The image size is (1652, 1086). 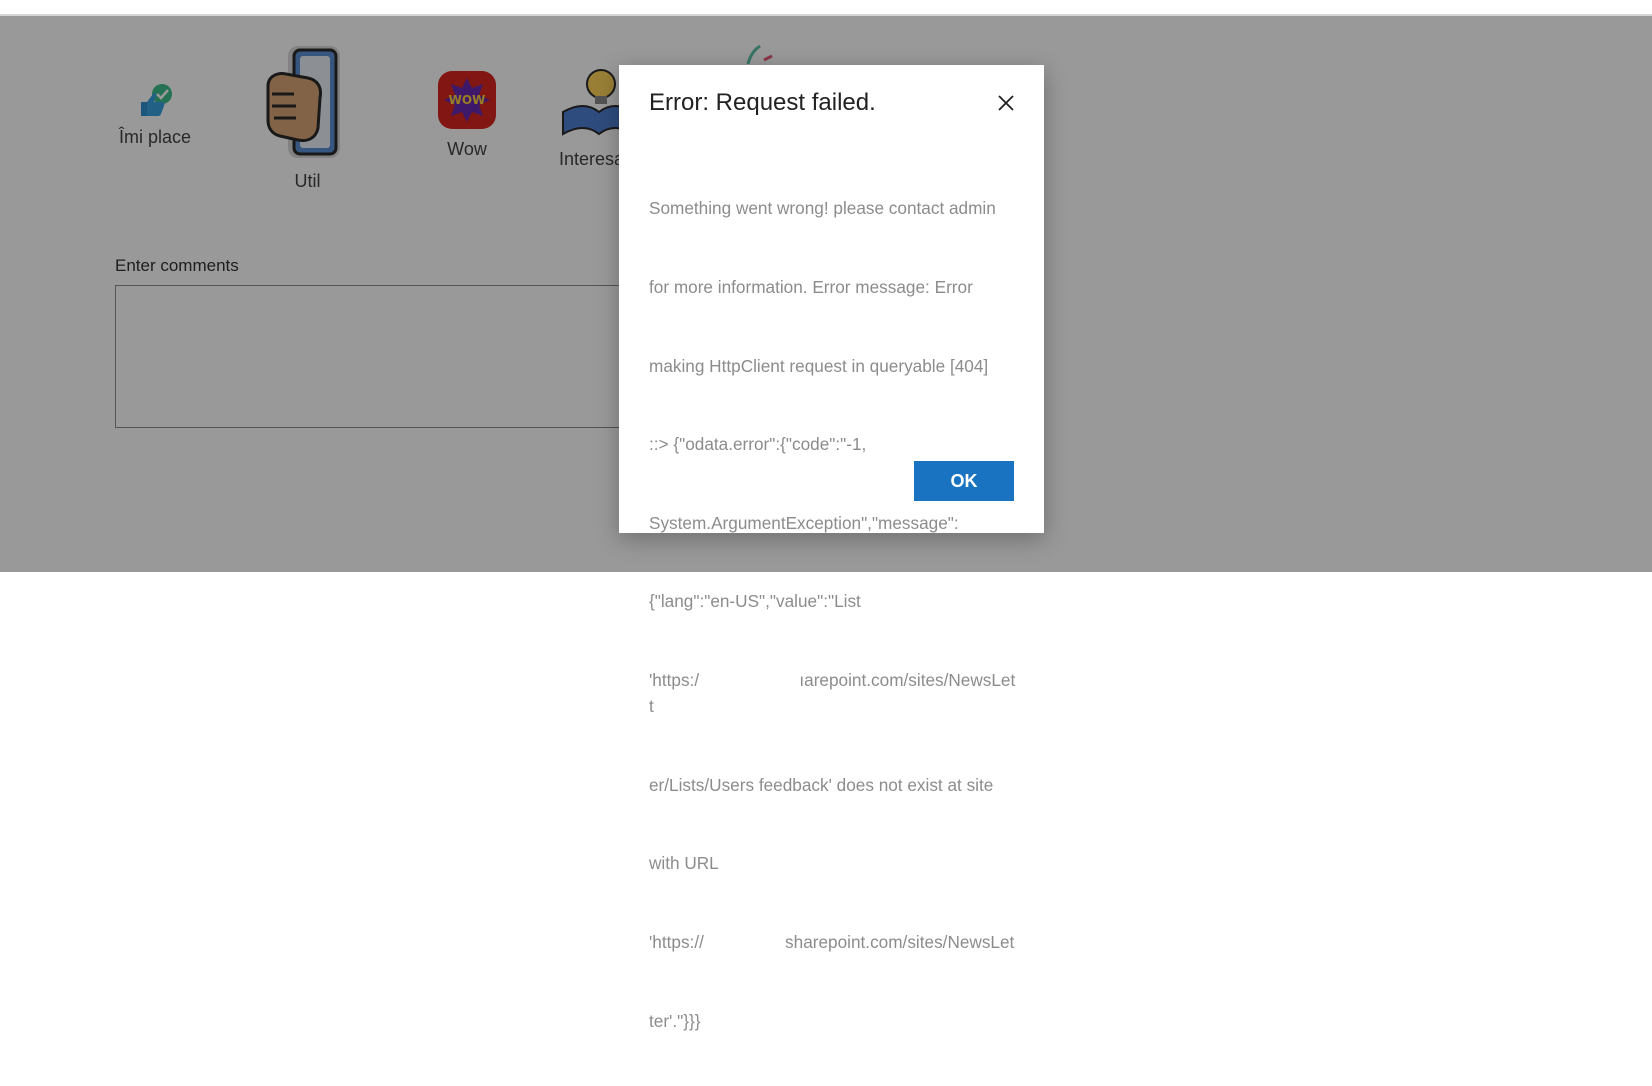 I want to click on close-icon, so click(x=1006, y=103).